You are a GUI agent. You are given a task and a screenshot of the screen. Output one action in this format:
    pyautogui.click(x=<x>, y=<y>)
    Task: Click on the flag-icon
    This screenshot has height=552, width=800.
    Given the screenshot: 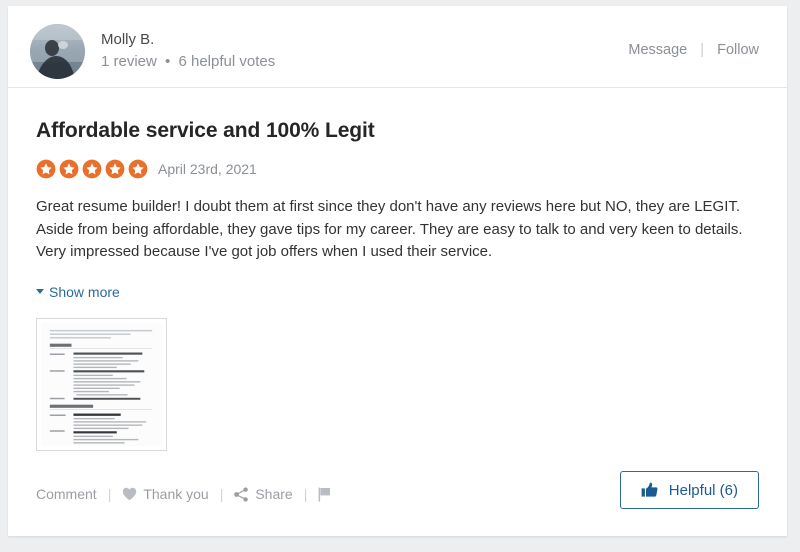 What is the action you would take?
    pyautogui.click(x=324, y=494)
    